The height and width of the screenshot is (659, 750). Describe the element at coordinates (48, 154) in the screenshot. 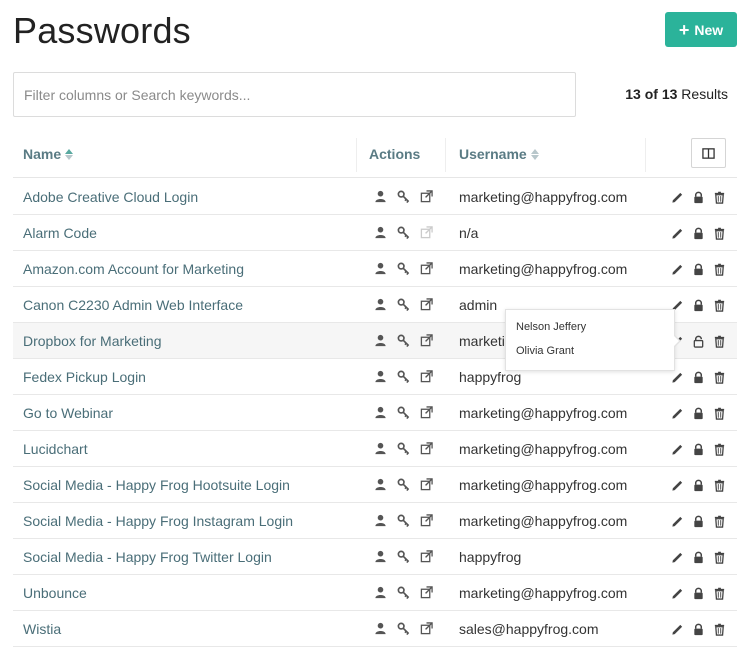

I see `column-header-name: Name` at that location.